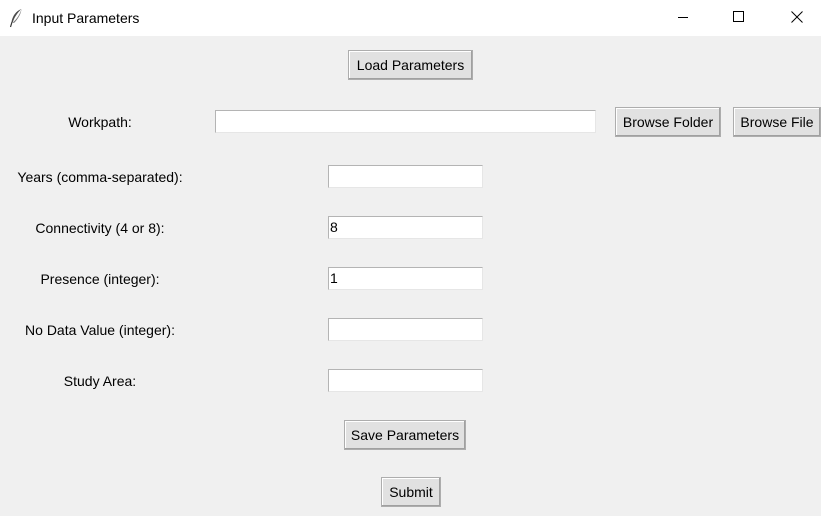 This screenshot has width=821, height=516. I want to click on presence-label: Presence (integer):, so click(100, 279).